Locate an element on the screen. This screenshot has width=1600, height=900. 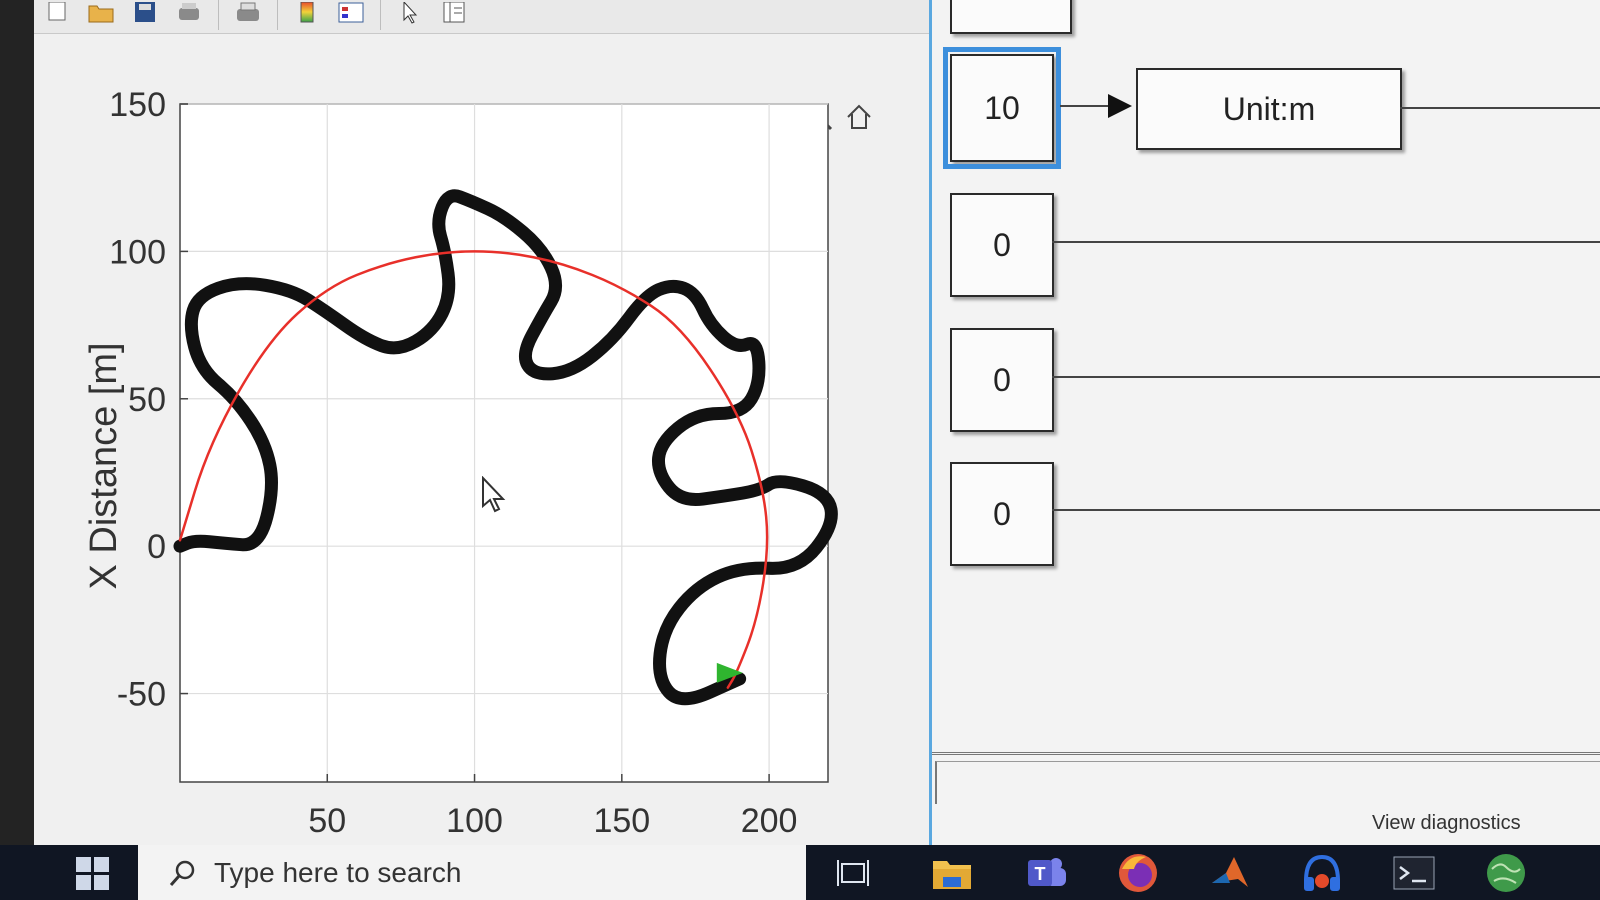
open-folder-icon is located at coordinates (101, 13).